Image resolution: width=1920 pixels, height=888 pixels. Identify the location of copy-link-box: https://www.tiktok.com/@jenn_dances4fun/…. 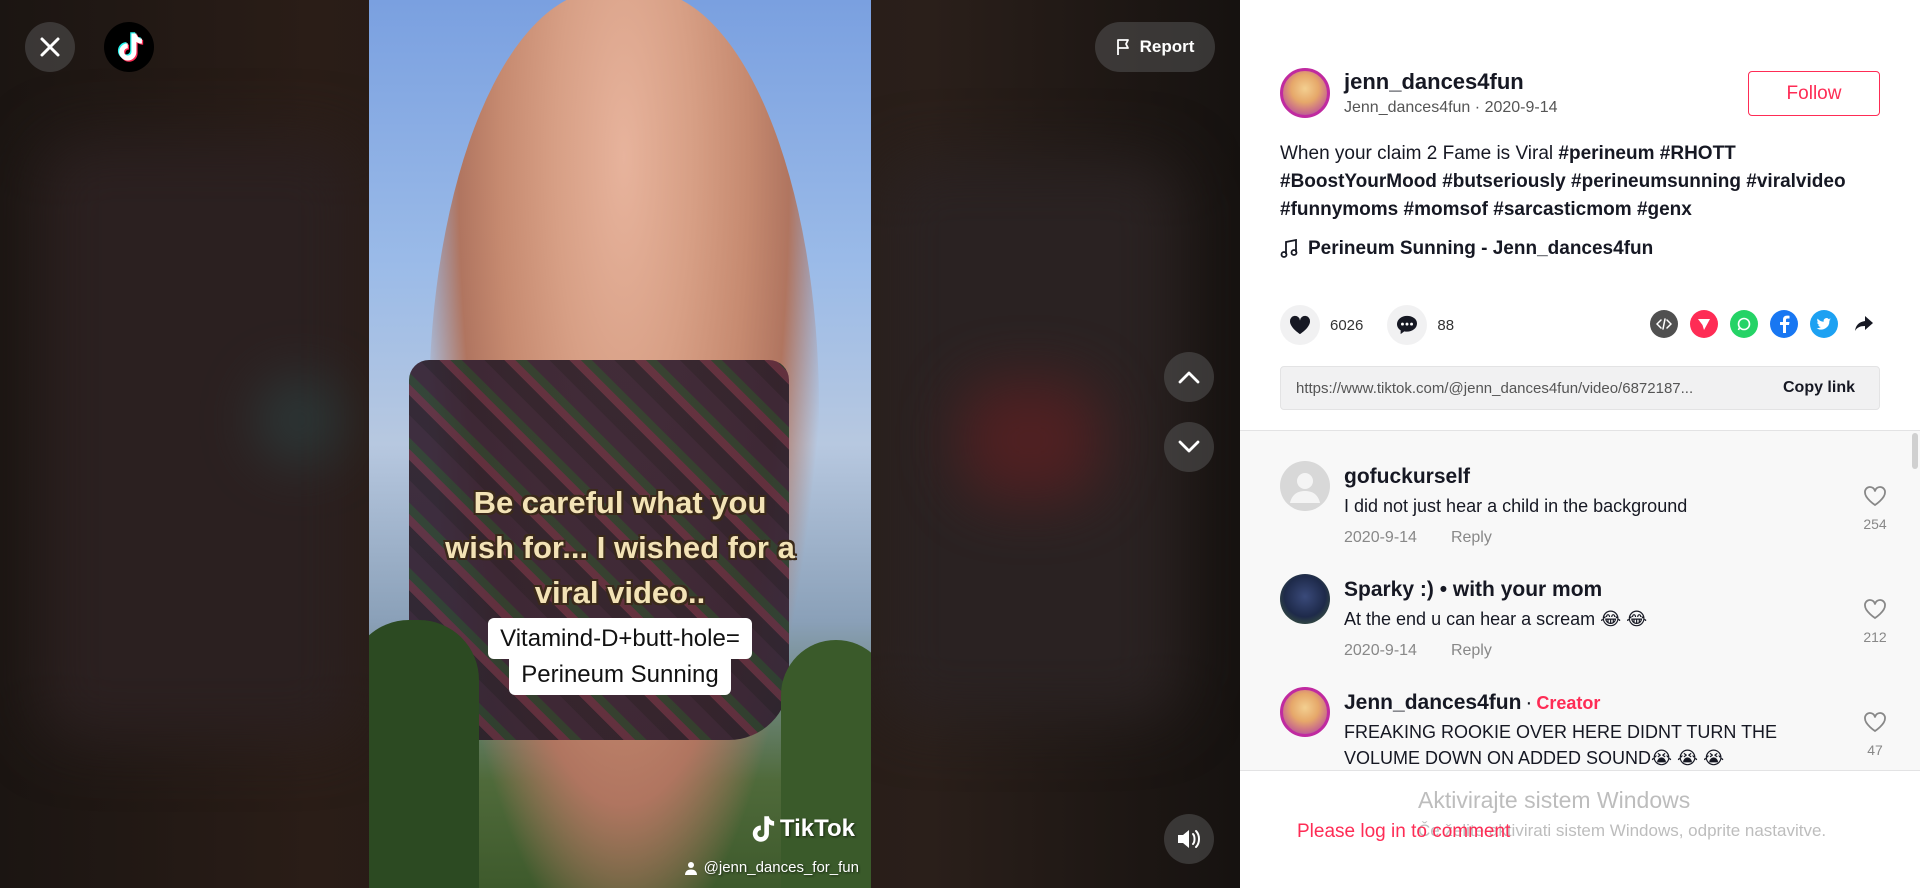
(1580, 388).